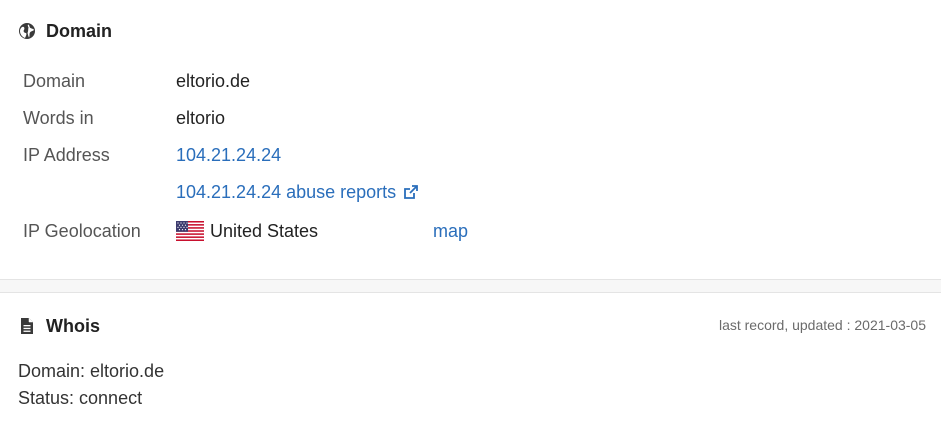 The width and height of the screenshot is (941, 422). I want to click on map-link: map, so click(450, 231).